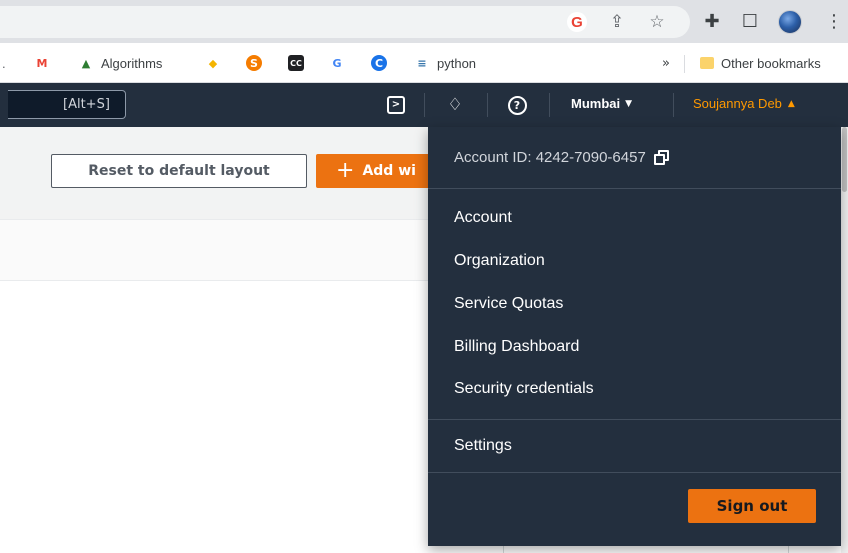 This screenshot has width=848, height=553. Describe the element at coordinates (508, 304) in the screenshot. I see `menu-item-service-quotas: Service Quotas` at that location.